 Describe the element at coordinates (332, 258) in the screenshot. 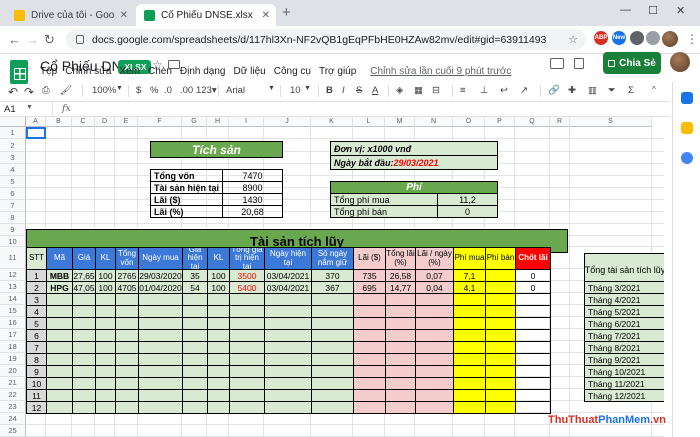

I see `table-header-cell: Số ngày nắm giữ` at that location.